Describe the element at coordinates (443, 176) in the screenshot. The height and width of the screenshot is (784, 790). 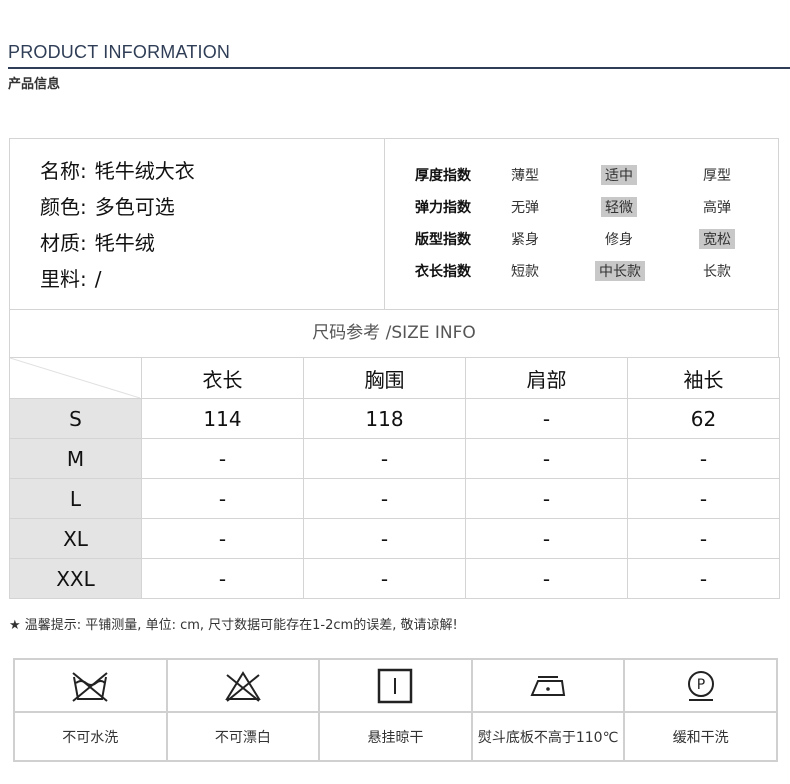
I see `index-label: 厚度指数` at that location.